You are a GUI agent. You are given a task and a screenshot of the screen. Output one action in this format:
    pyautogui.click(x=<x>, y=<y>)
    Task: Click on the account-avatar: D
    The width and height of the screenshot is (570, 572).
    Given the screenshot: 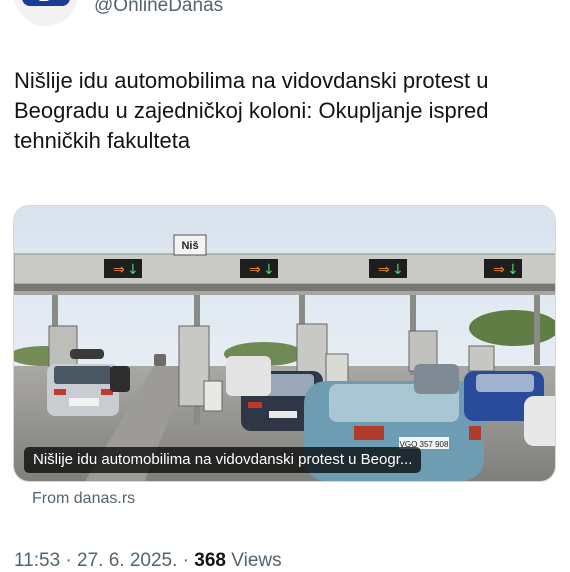 What is the action you would take?
    pyautogui.click(x=46, y=13)
    